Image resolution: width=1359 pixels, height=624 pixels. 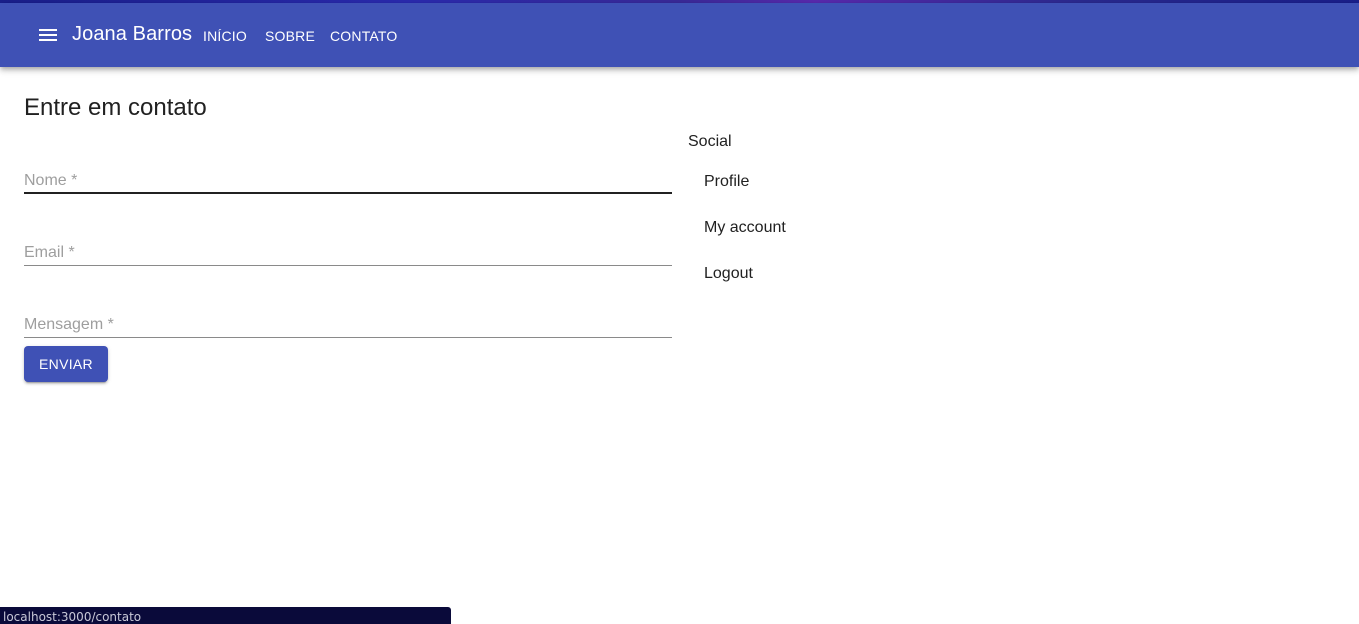 I want to click on menu-icon, so click(x=48, y=35).